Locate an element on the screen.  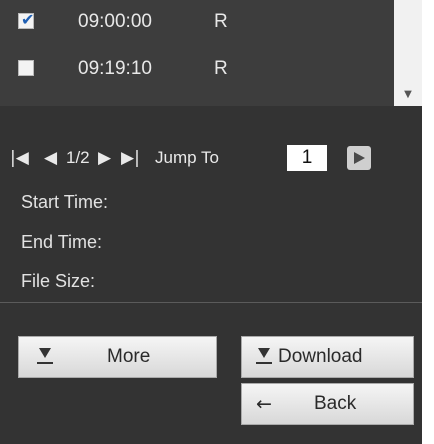
record-checkbox: ✔ is located at coordinates (26, 19).